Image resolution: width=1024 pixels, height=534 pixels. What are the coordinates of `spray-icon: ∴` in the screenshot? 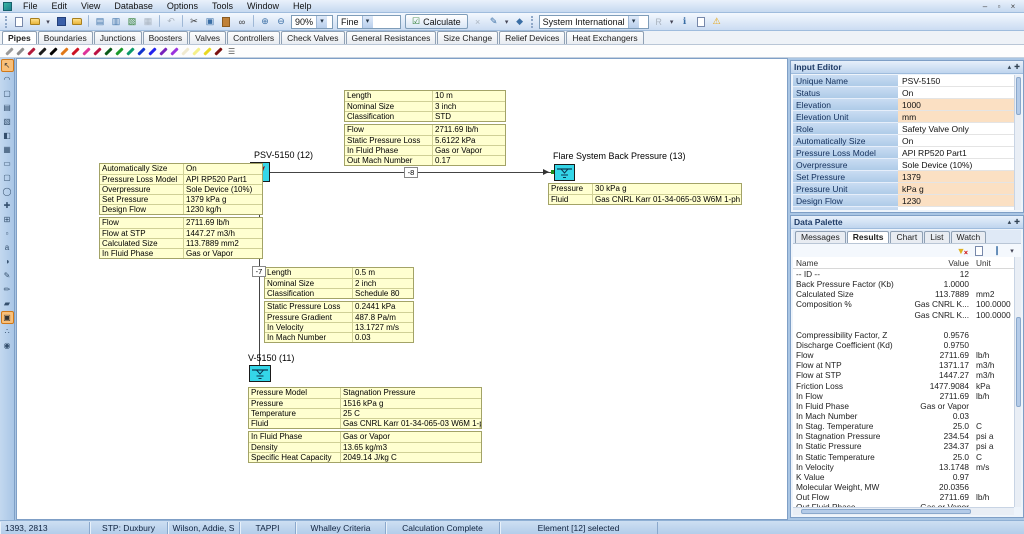 It's located at (7, 331).